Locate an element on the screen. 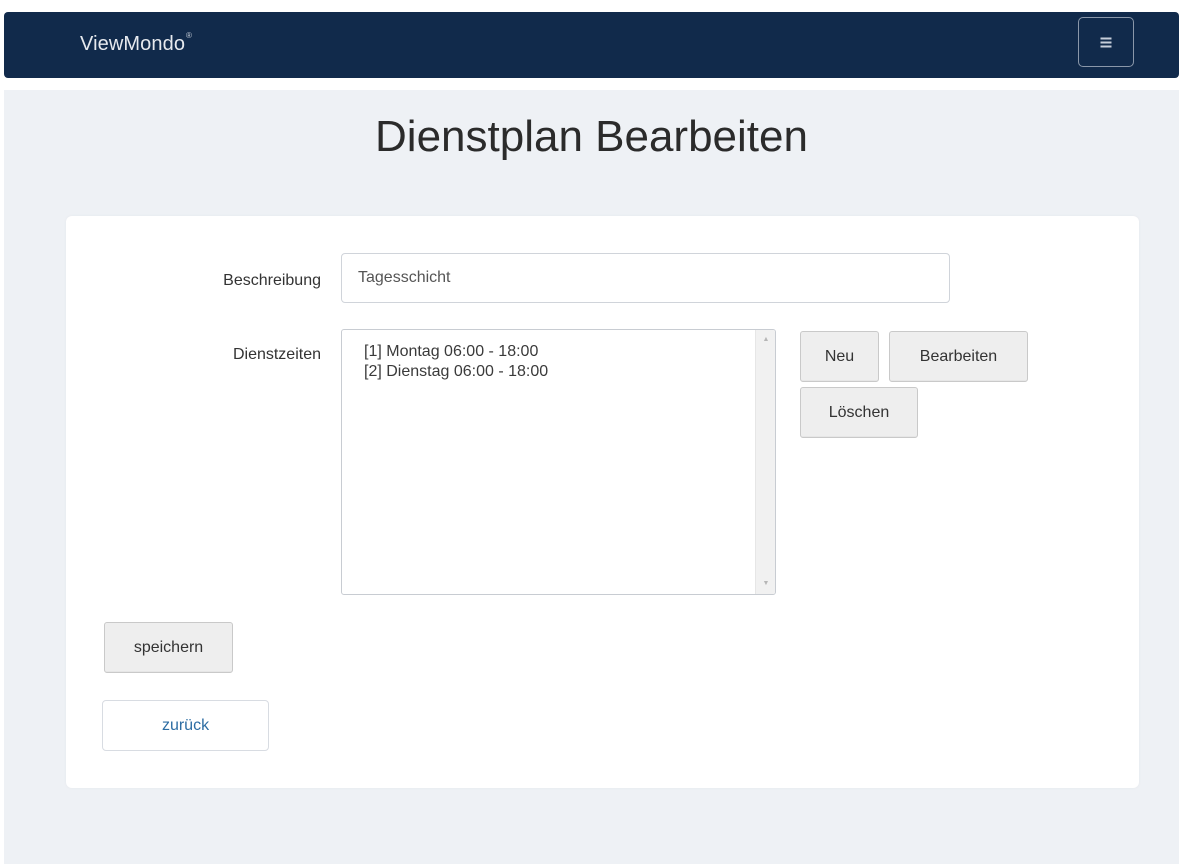  dienstzeiten-label: Dienstzeiten is located at coordinates (276, 354).